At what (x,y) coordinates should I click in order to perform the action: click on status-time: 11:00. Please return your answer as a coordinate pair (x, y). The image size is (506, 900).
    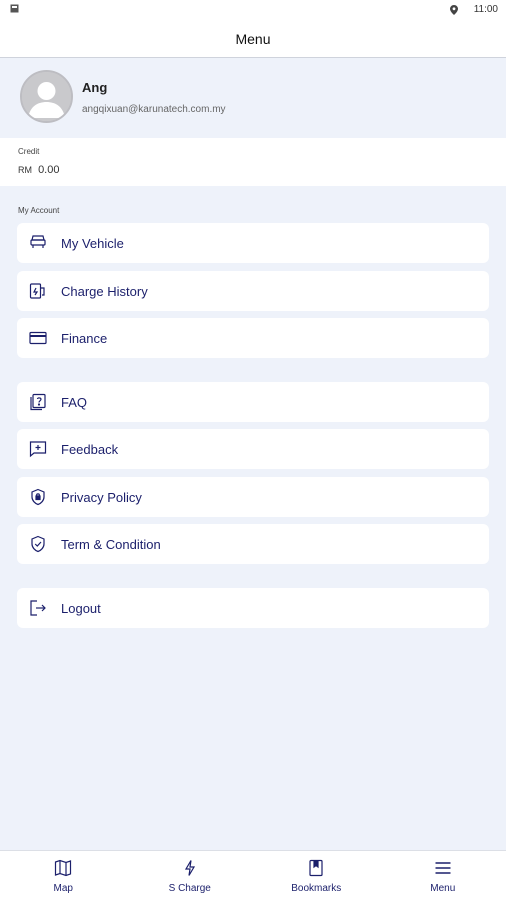
    Looking at the image, I should click on (485, 9).